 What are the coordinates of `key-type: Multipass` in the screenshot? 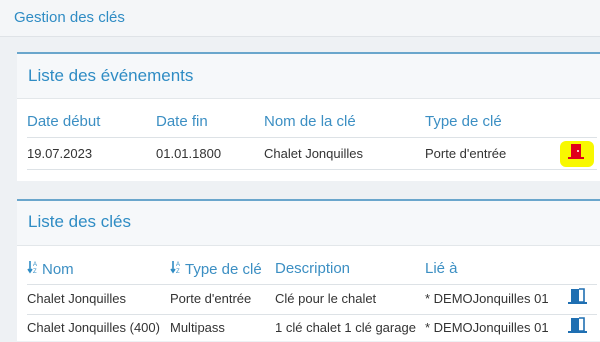 It's located at (197, 327).